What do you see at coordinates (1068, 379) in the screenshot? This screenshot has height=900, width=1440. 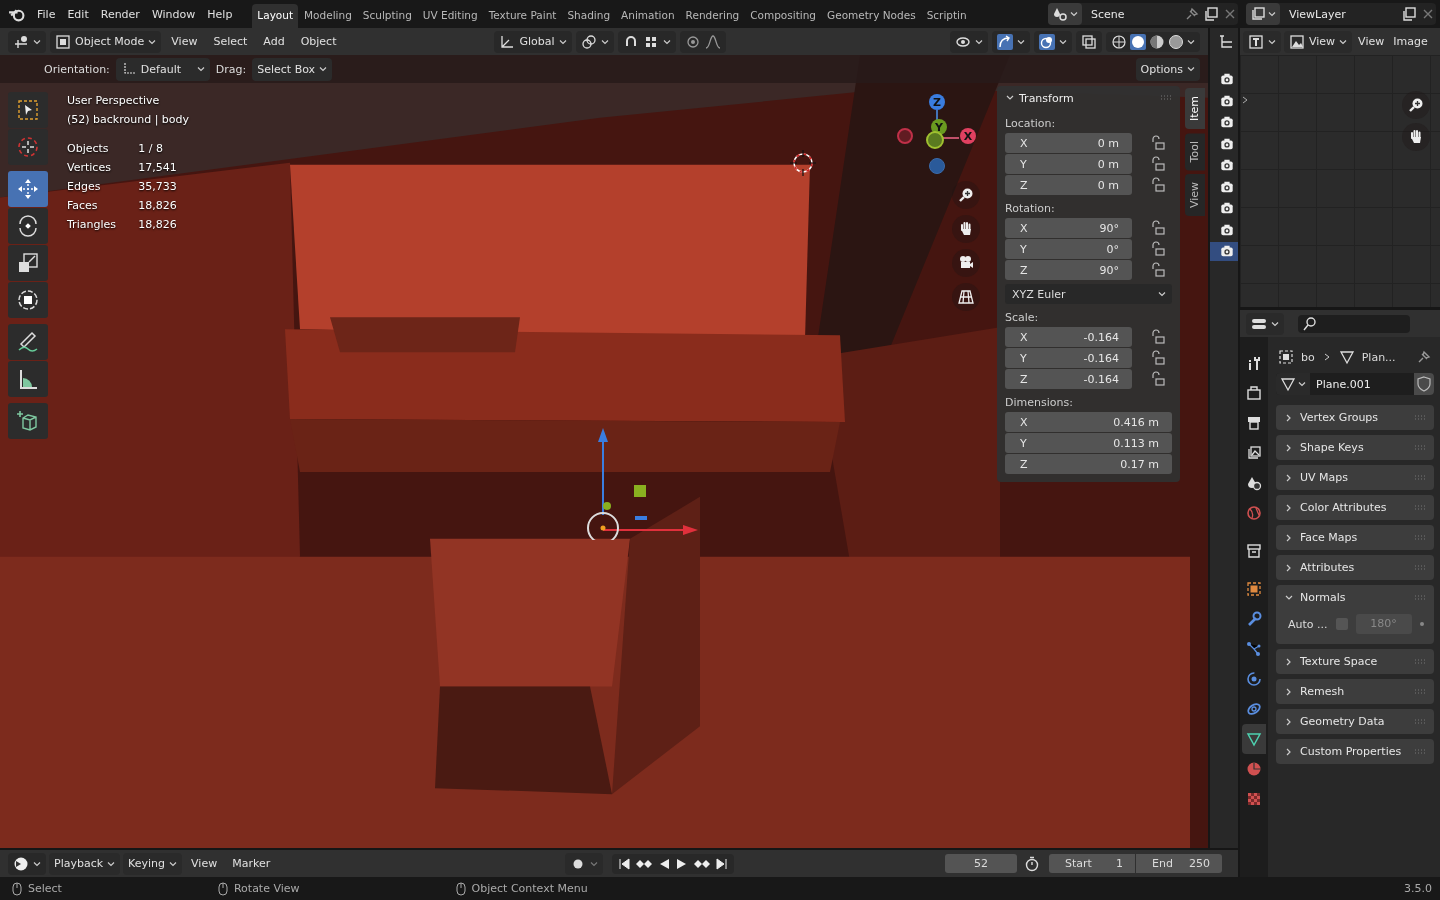 I see `number-field: Z -0.164` at bounding box center [1068, 379].